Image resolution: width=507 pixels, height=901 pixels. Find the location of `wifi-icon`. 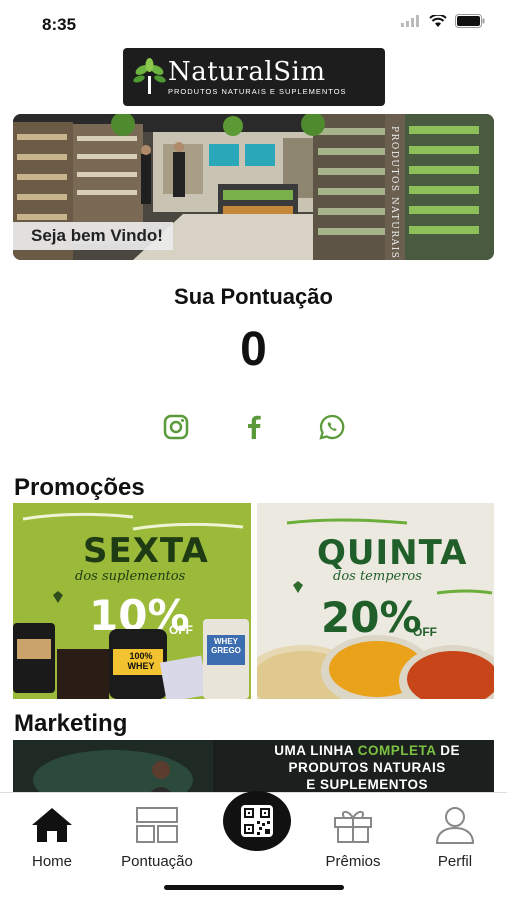

wifi-icon is located at coordinates (438, 20).